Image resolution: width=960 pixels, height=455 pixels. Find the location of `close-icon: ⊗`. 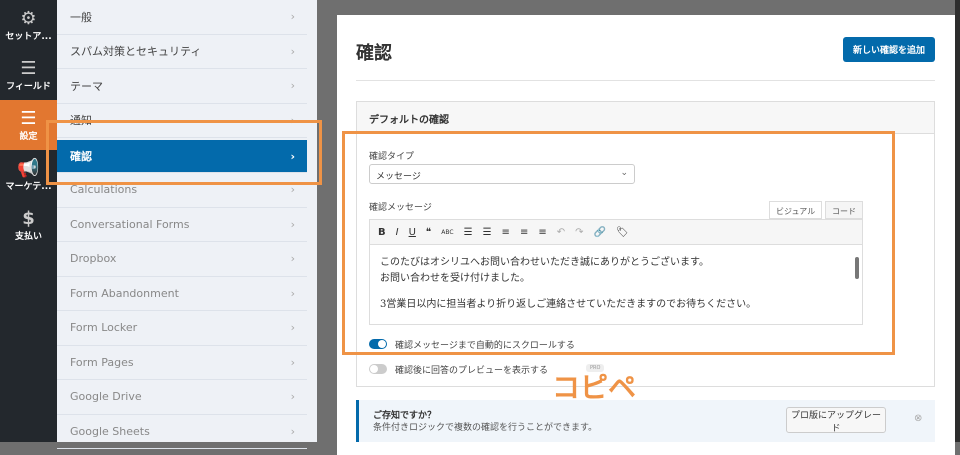

close-icon: ⊗ is located at coordinates (918, 418).